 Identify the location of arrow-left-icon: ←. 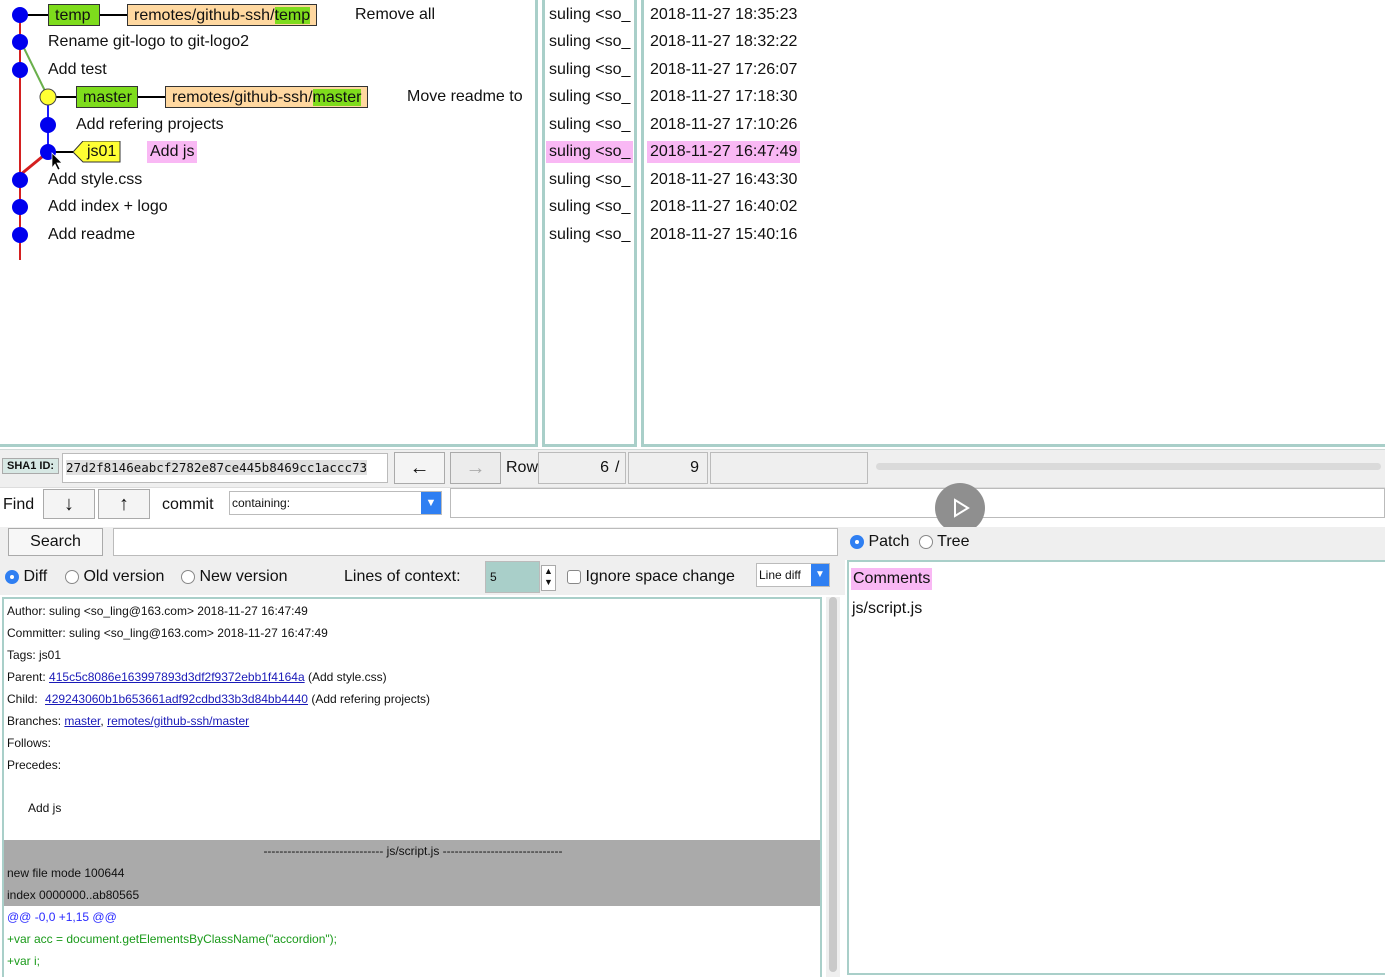
(419, 467).